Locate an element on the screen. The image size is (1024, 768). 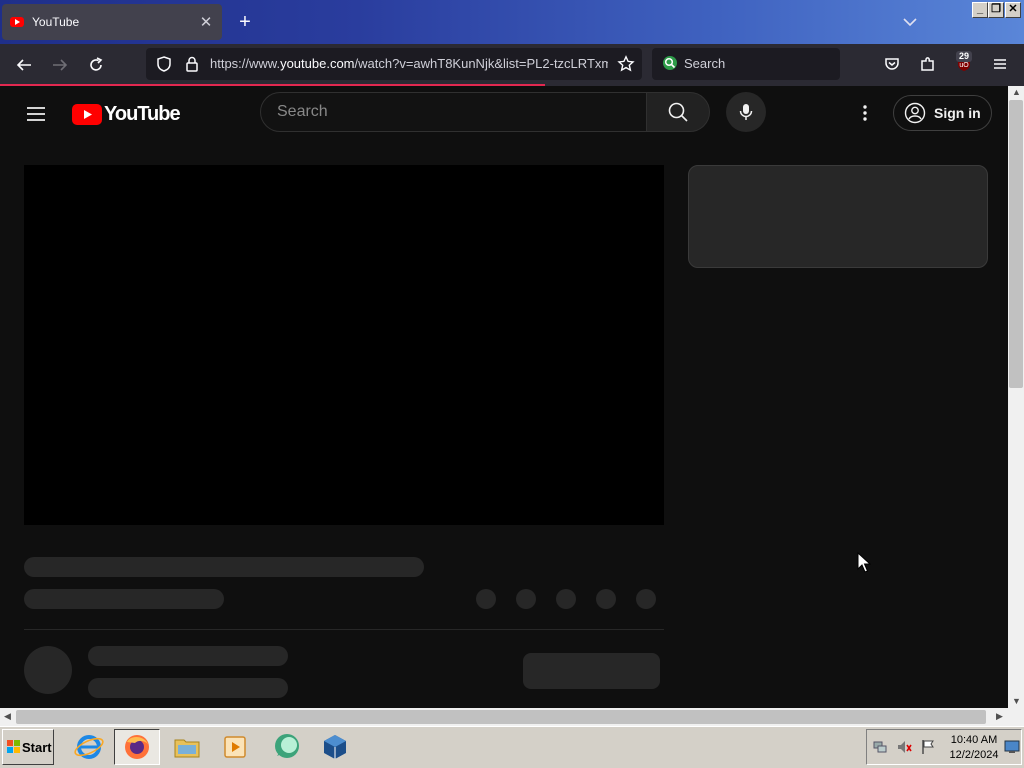
start-button: Start is located at coordinates (28, 747).